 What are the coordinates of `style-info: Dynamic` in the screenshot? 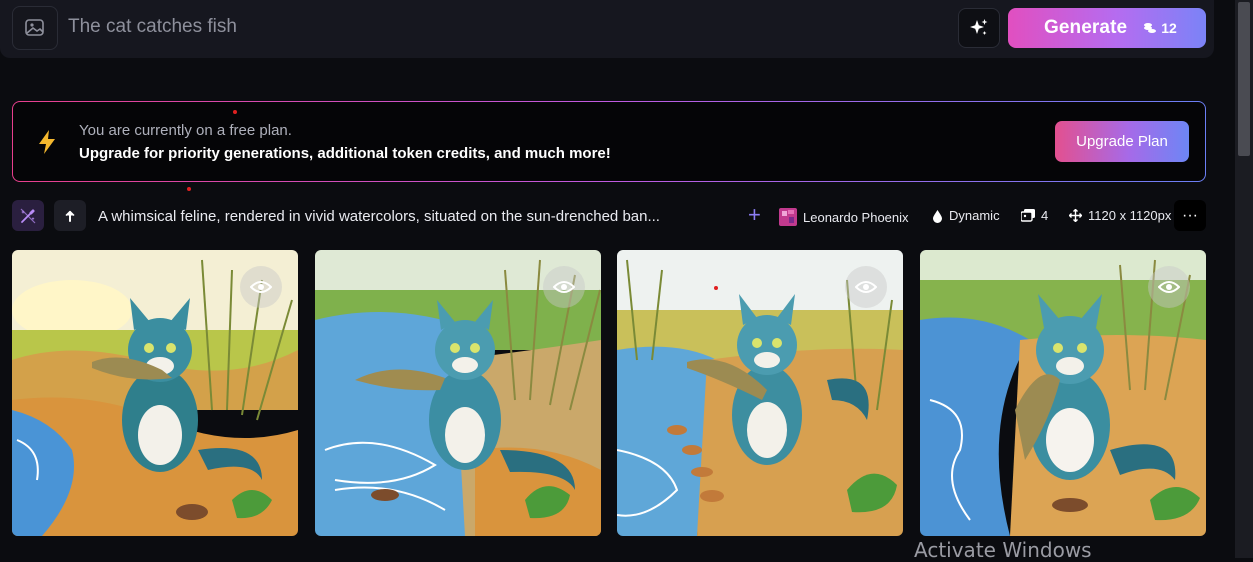 It's located at (966, 215).